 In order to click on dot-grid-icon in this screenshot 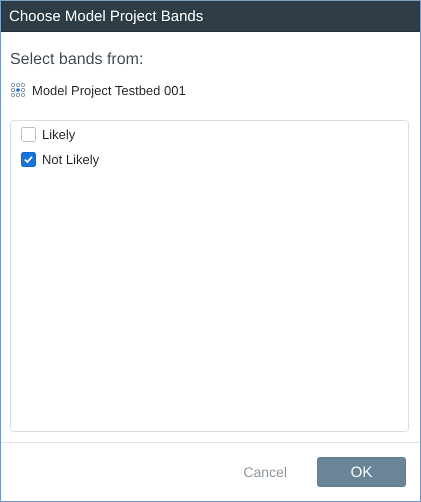, I will do `click(18, 90)`.